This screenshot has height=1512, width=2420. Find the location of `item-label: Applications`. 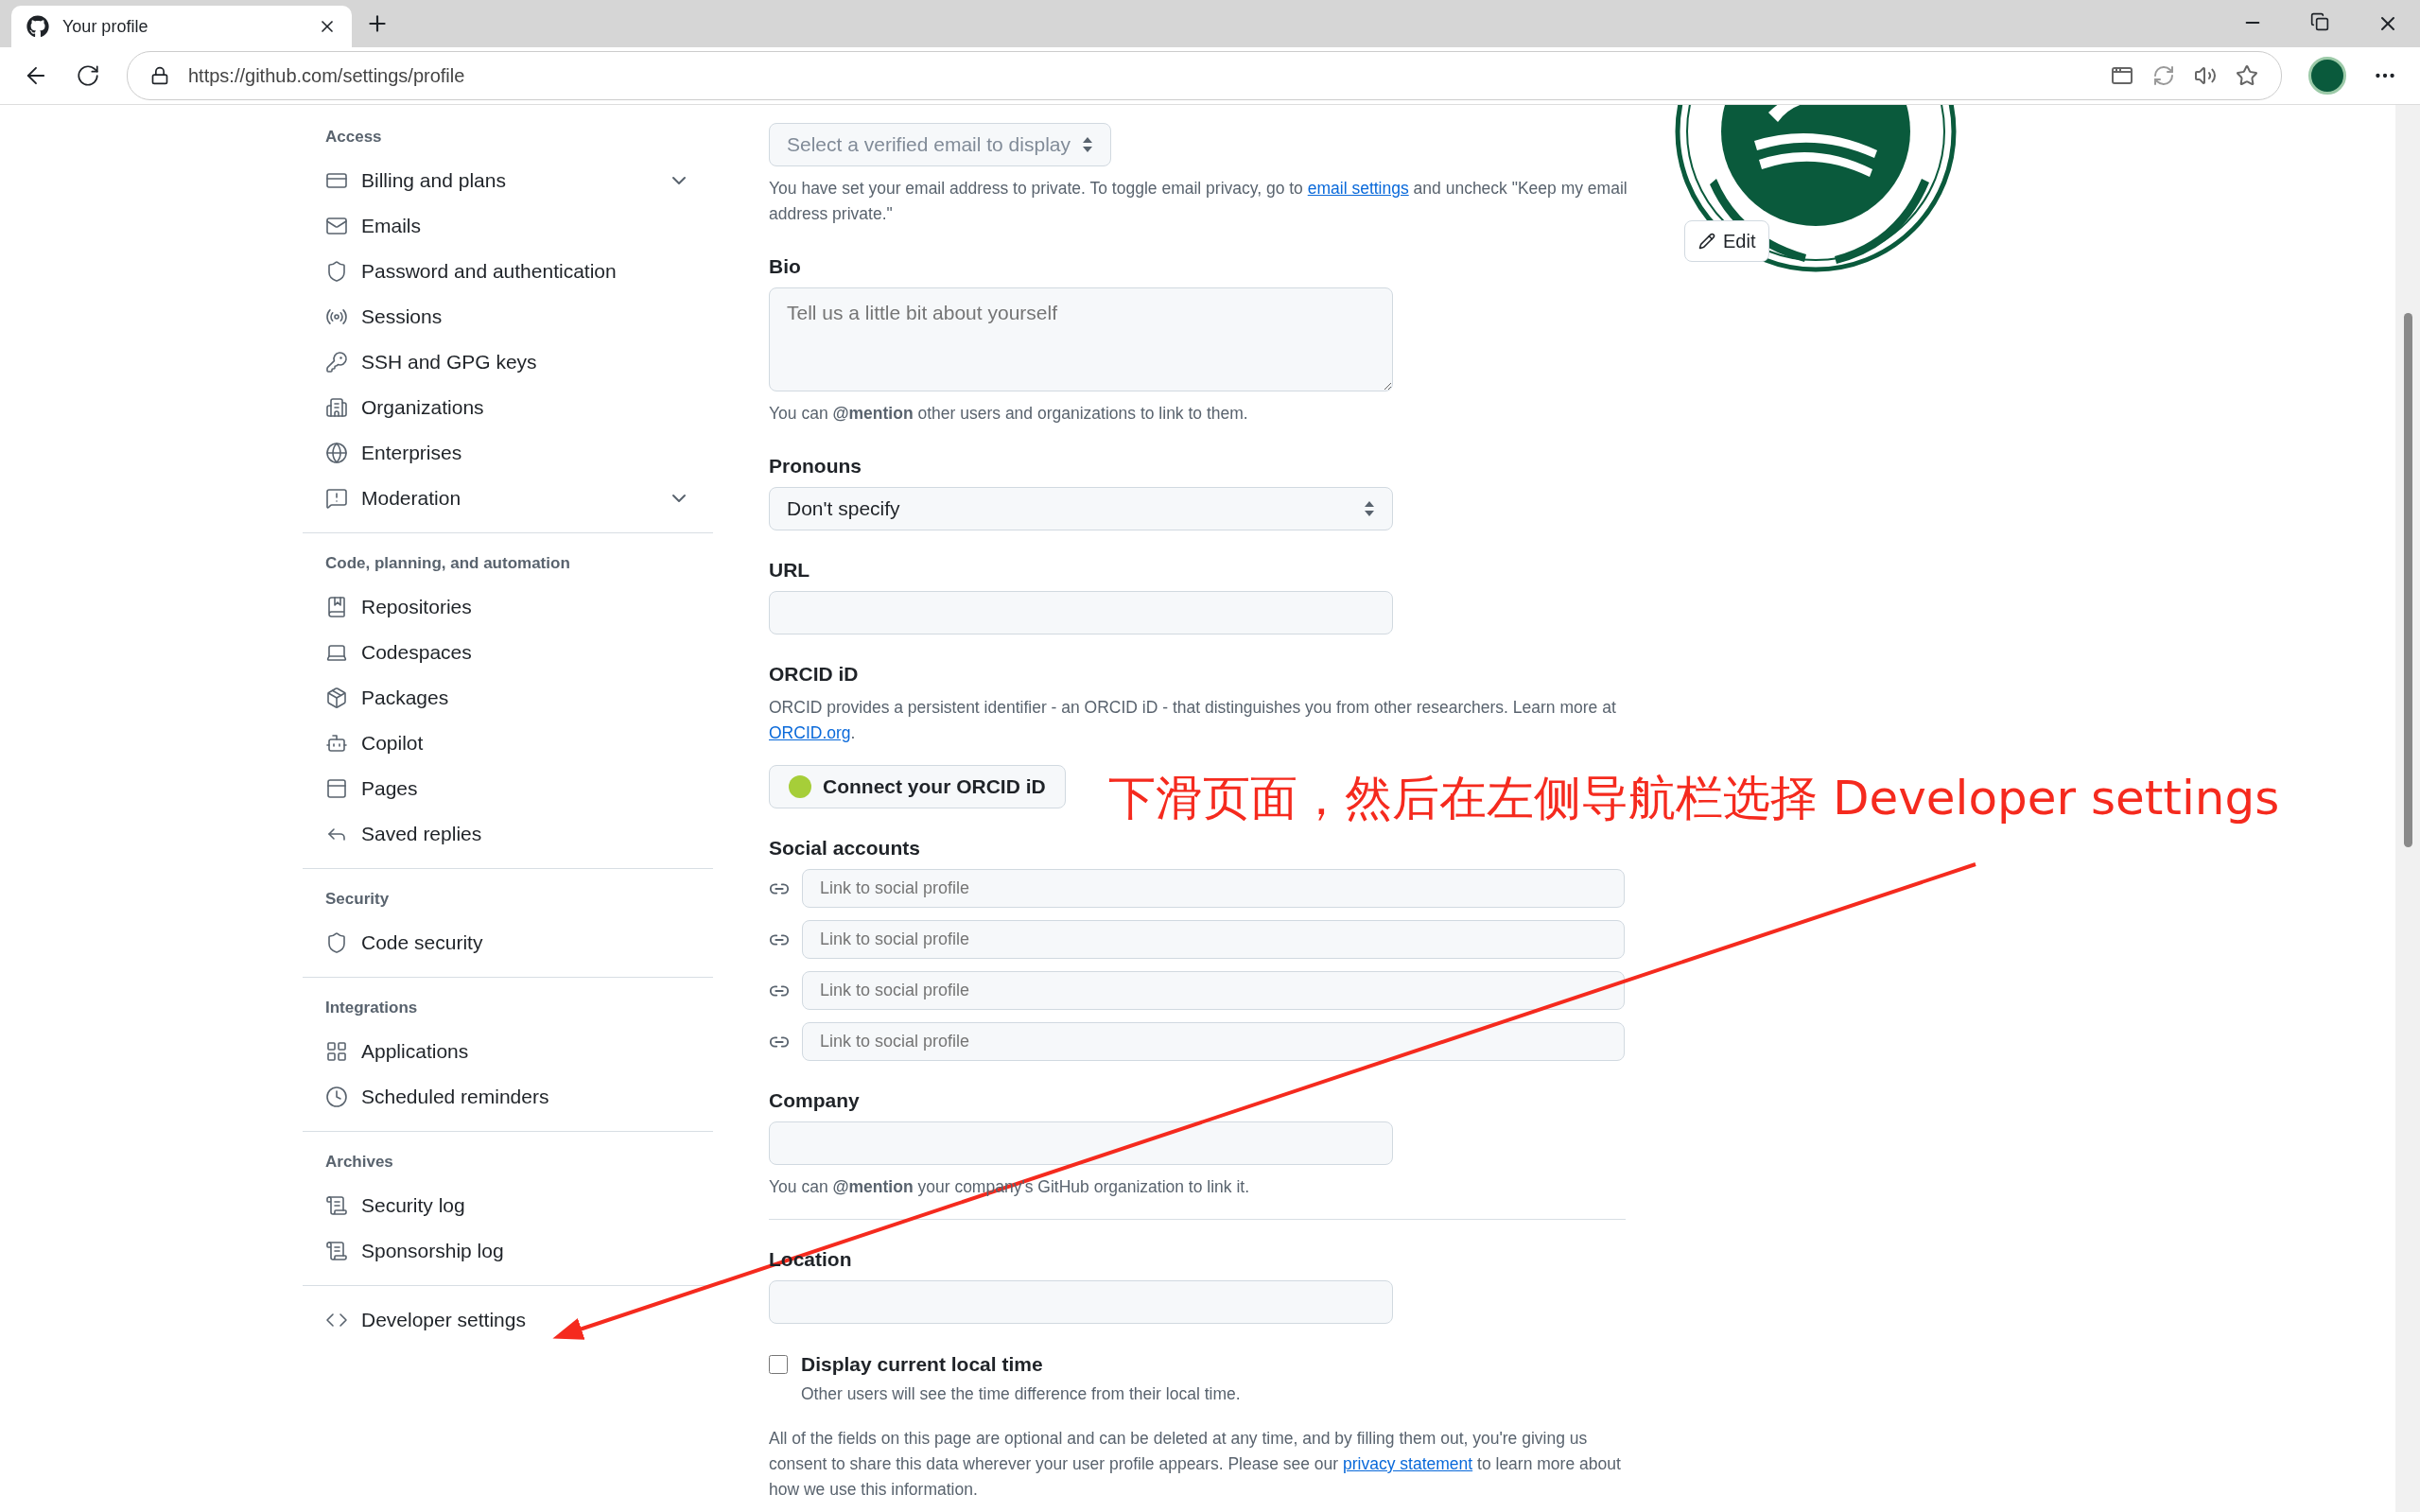

item-label: Applications is located at coordinates (416, 1051).